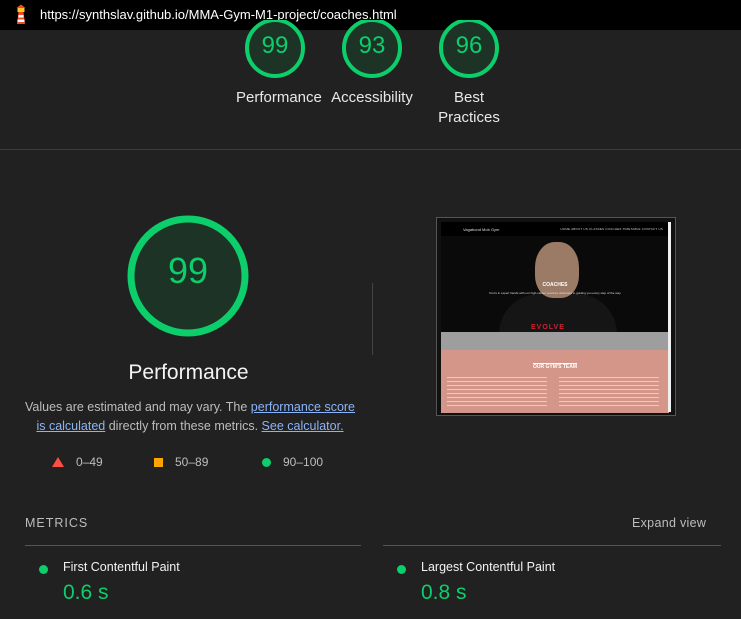 Image resolution: width=741 pixels, height=619 pixels. Describe the element at coordinates (266, 462) in the screenshot. I see `circle-icon` at that location.